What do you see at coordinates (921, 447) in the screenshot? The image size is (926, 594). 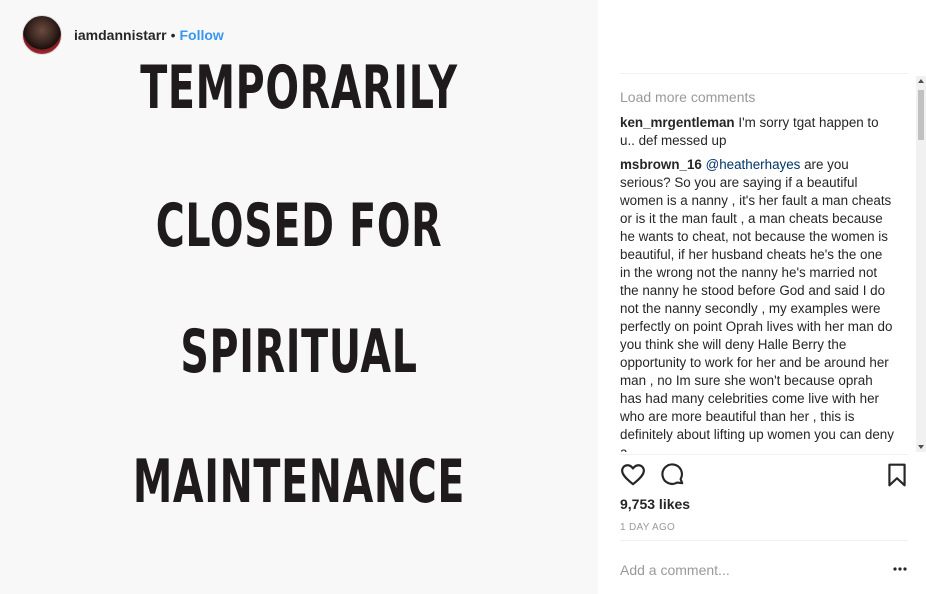 I see `scroll-down-arrow-icon` at bounding box center [921, 447].